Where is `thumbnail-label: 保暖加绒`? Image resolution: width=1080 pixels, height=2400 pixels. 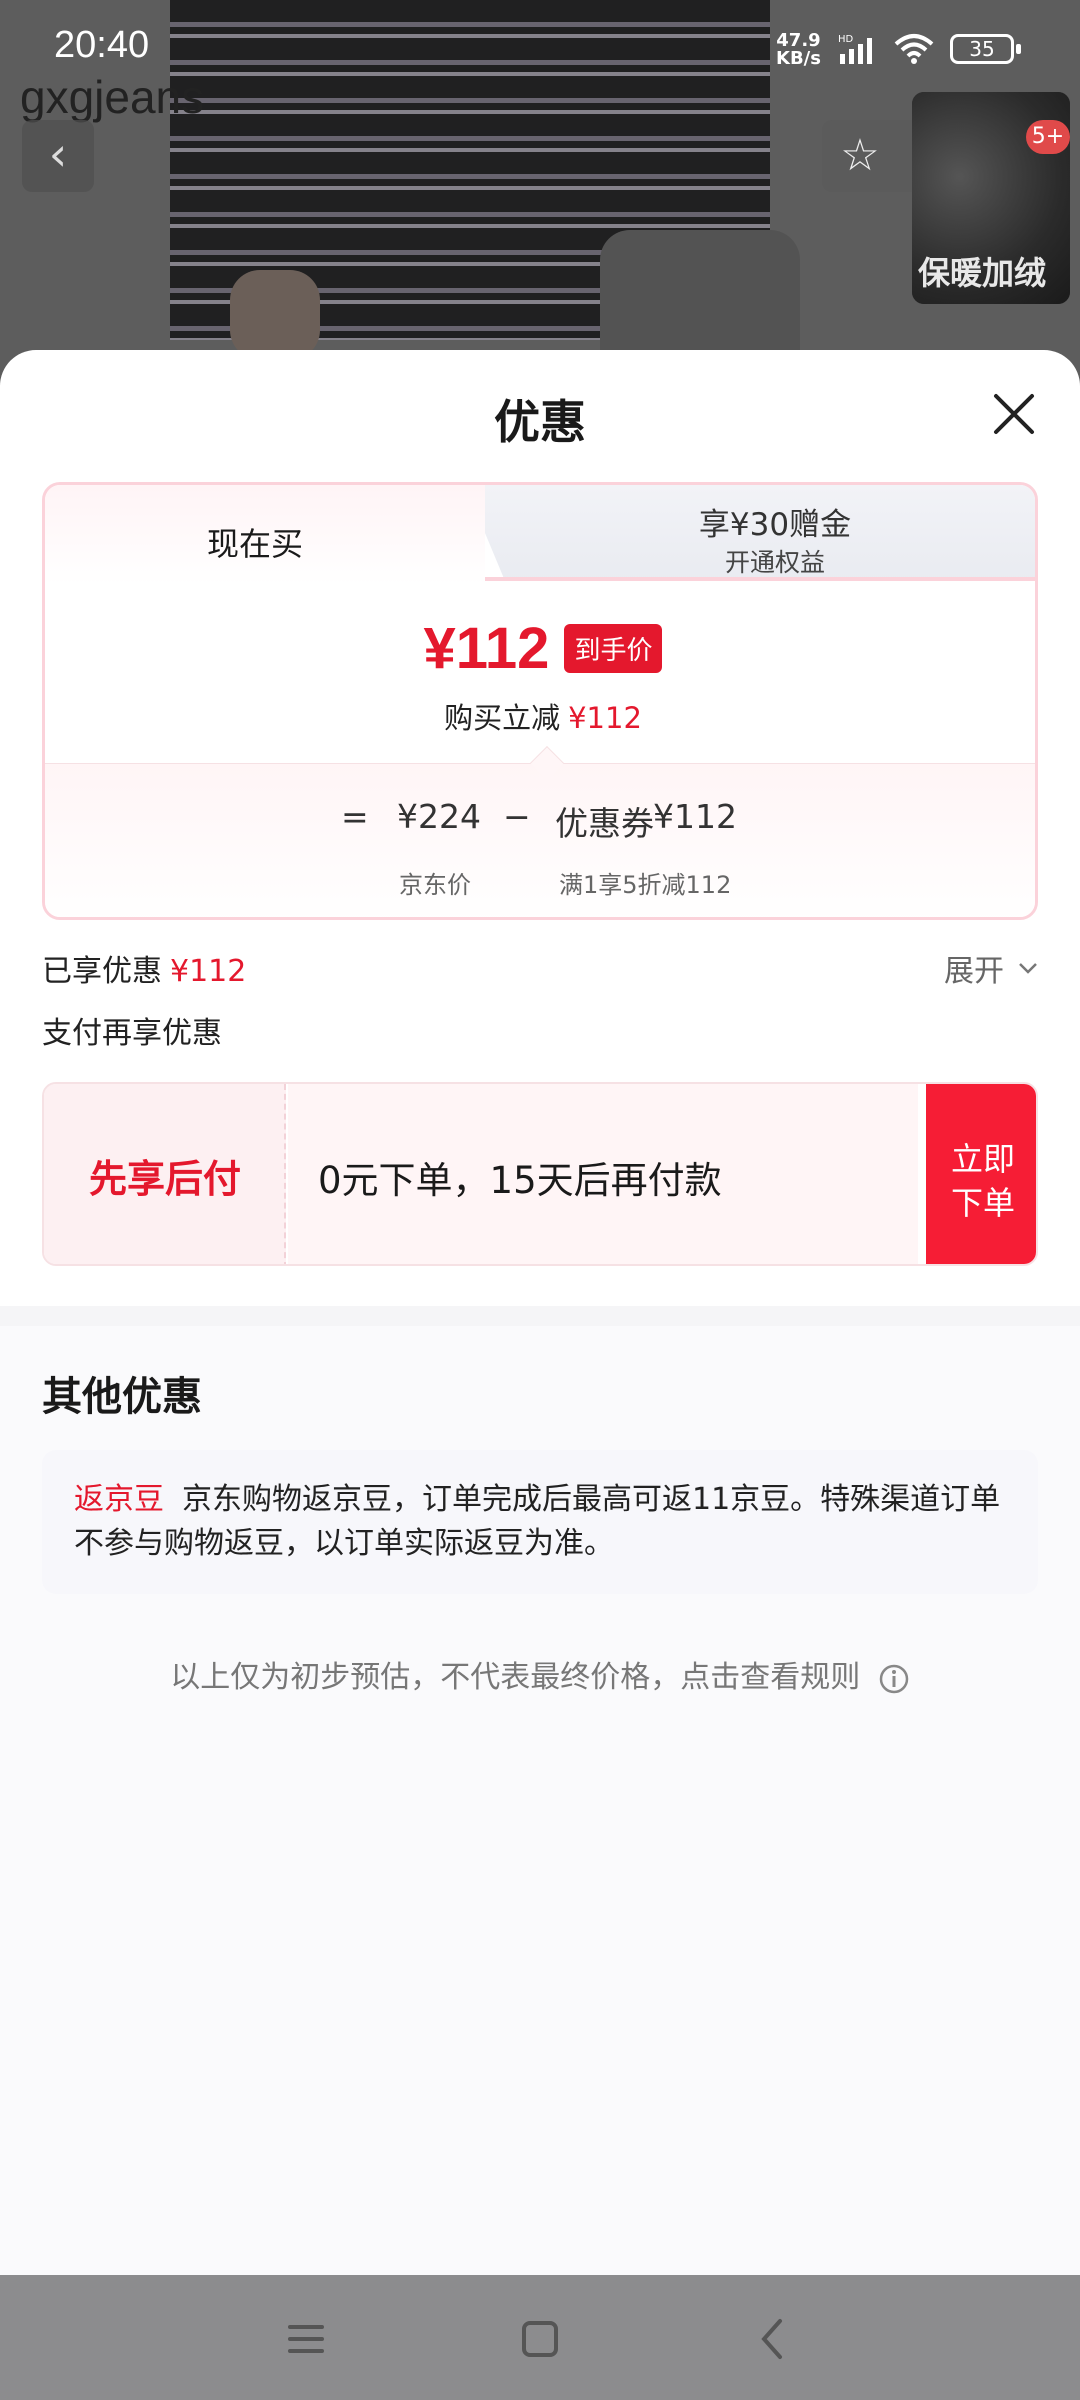
thumbnail-label: 保暖加绒 is located at coordinates (982, 273).